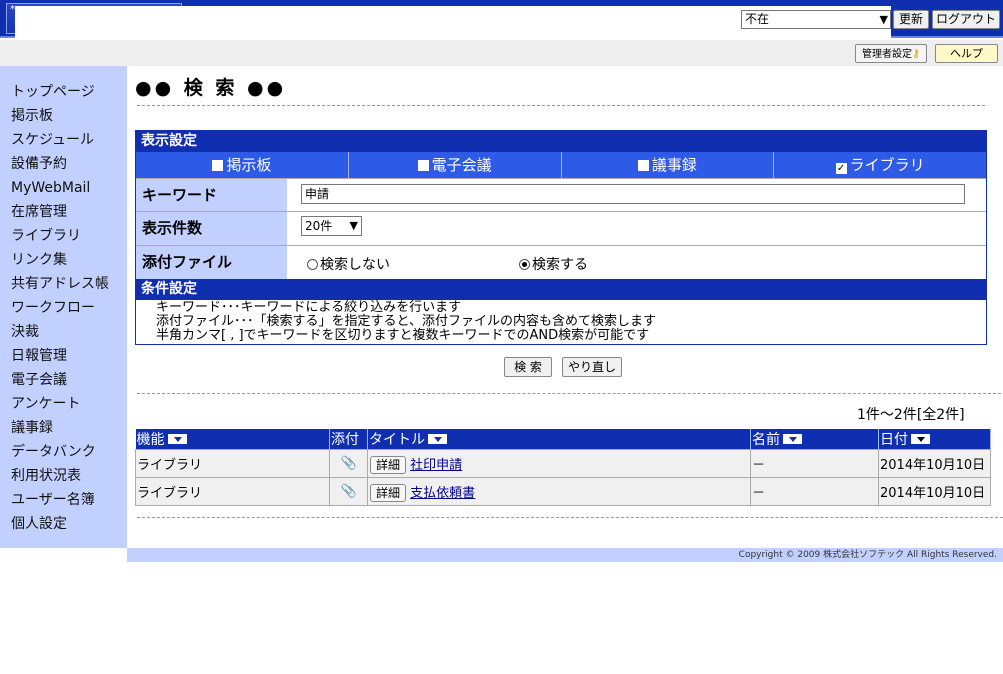  I want to click on sub-toolbar: 管理者設定⚷ ヘルプ, so click(501, 53).